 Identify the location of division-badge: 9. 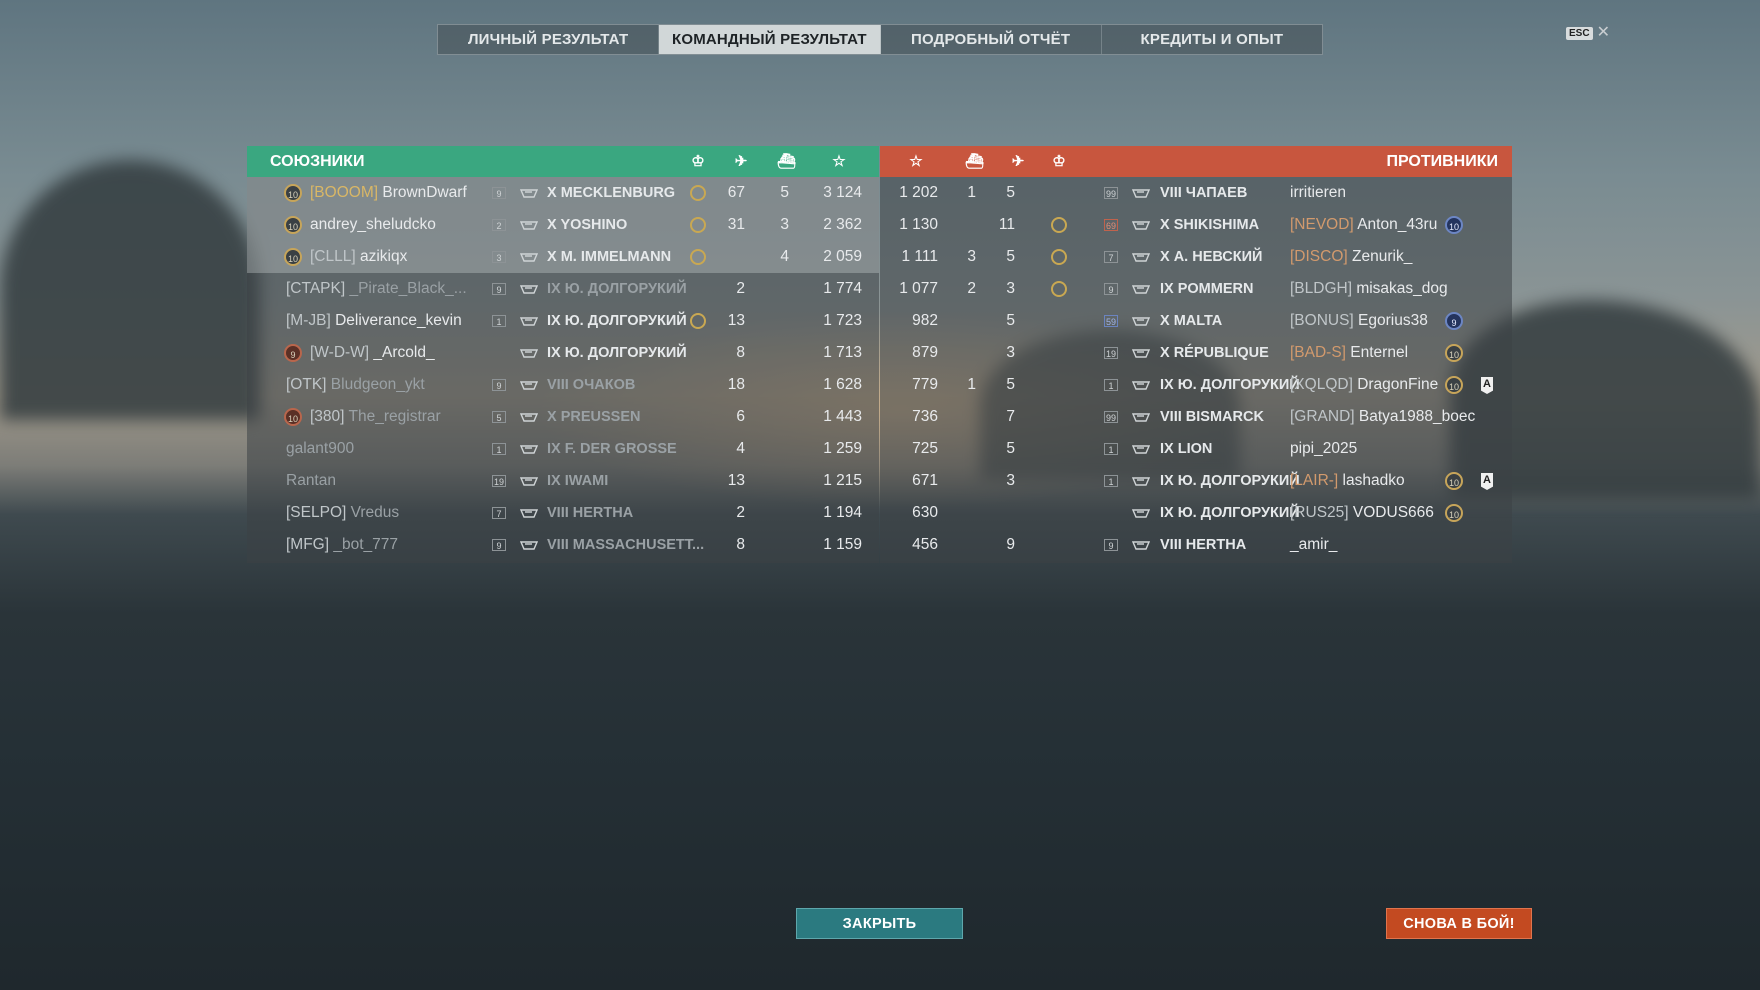
(499, 385).